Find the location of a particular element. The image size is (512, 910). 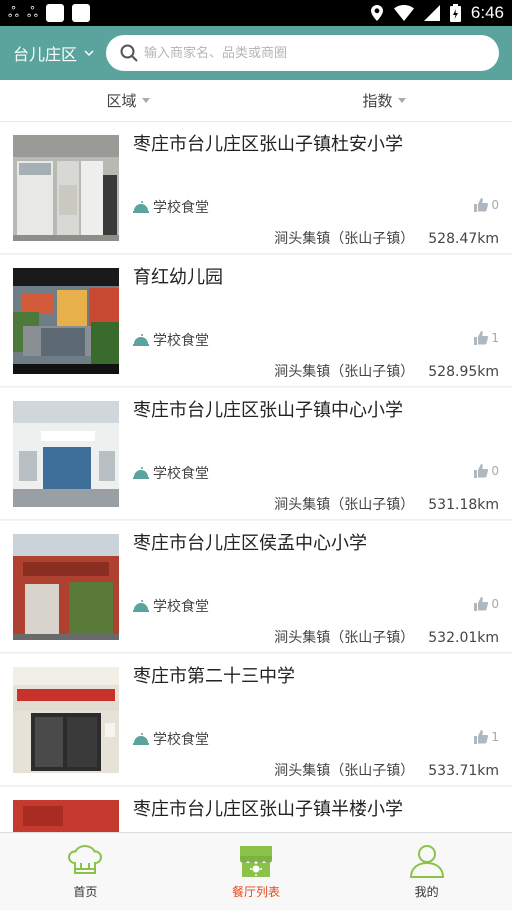

nav-restaurant-list: 餐厅列表 is located at coordinates (256, 871).